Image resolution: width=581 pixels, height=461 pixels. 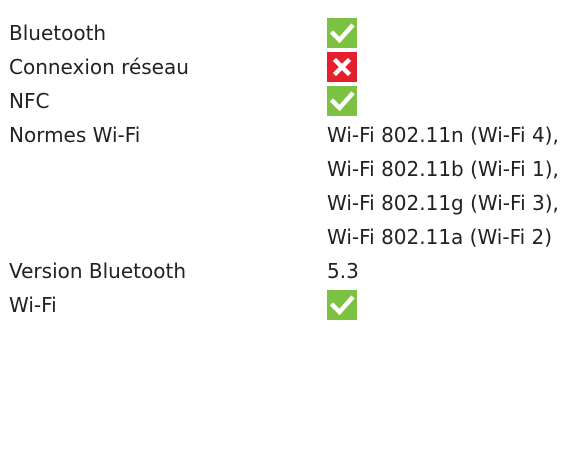 I want to click on cross-icon, so click(x=342, y=67).